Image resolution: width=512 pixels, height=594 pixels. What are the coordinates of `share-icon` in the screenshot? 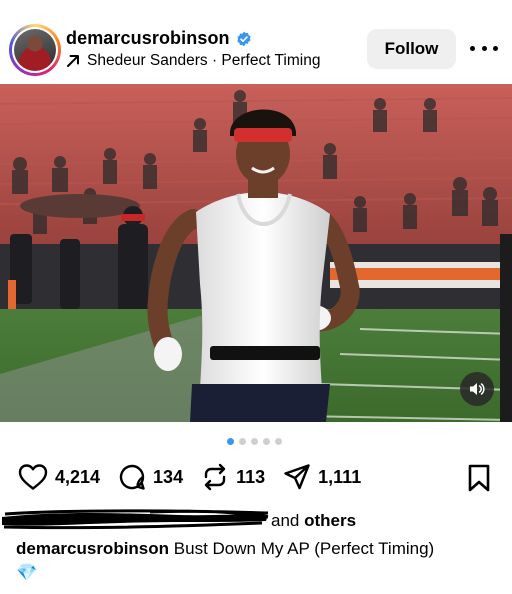 It's located at (297, 477).